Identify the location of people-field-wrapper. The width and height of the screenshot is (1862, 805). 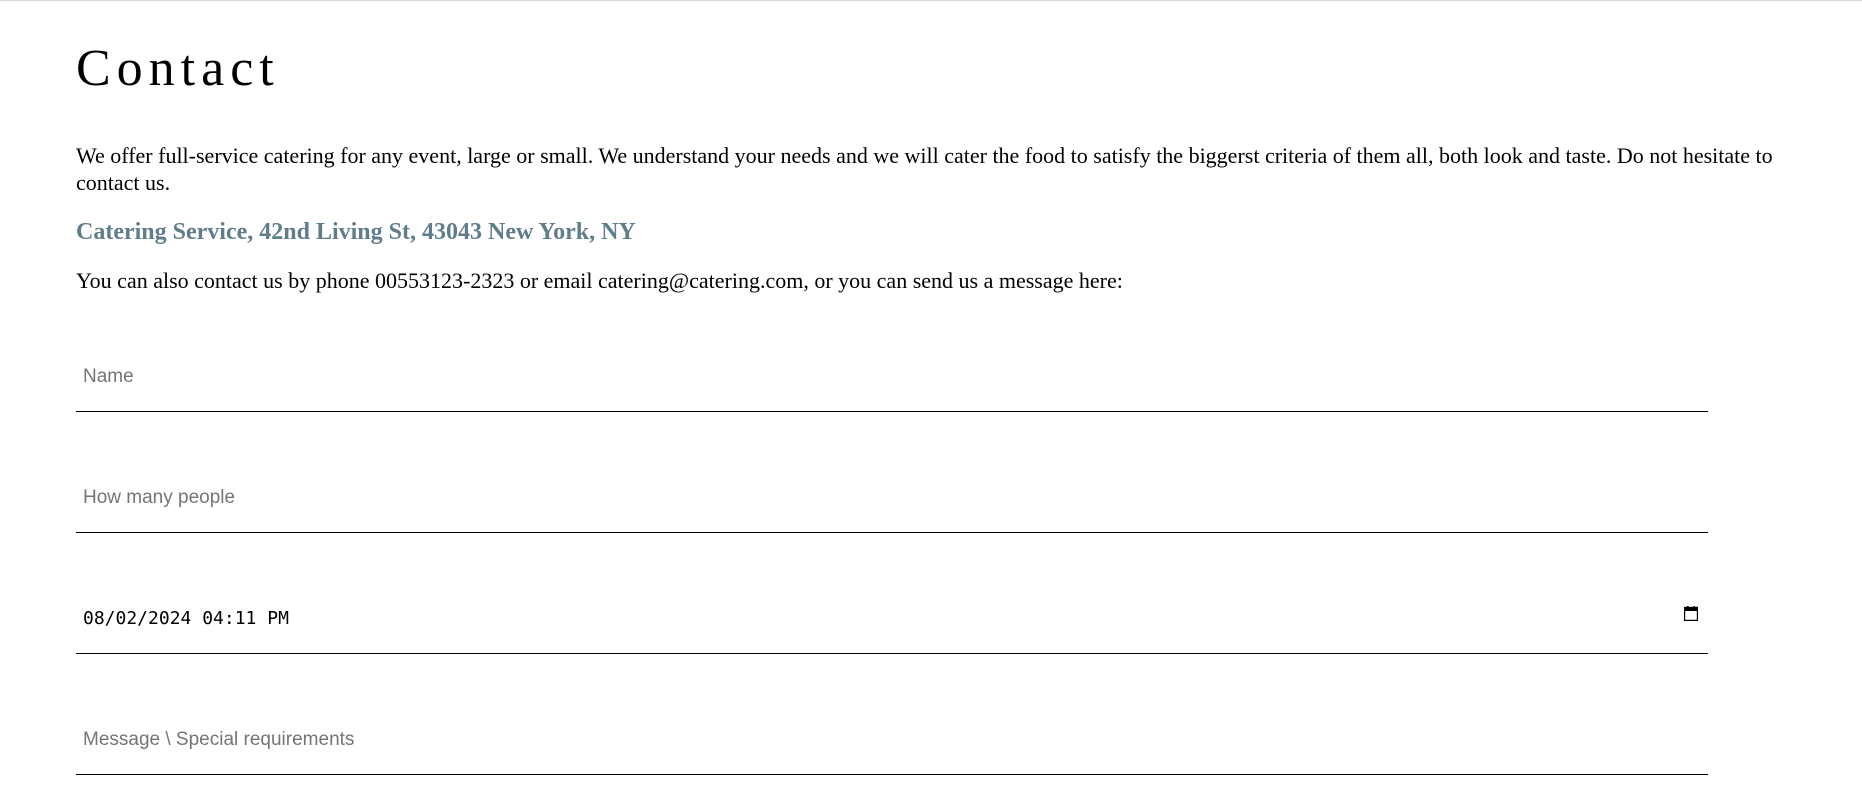
(892, 521).